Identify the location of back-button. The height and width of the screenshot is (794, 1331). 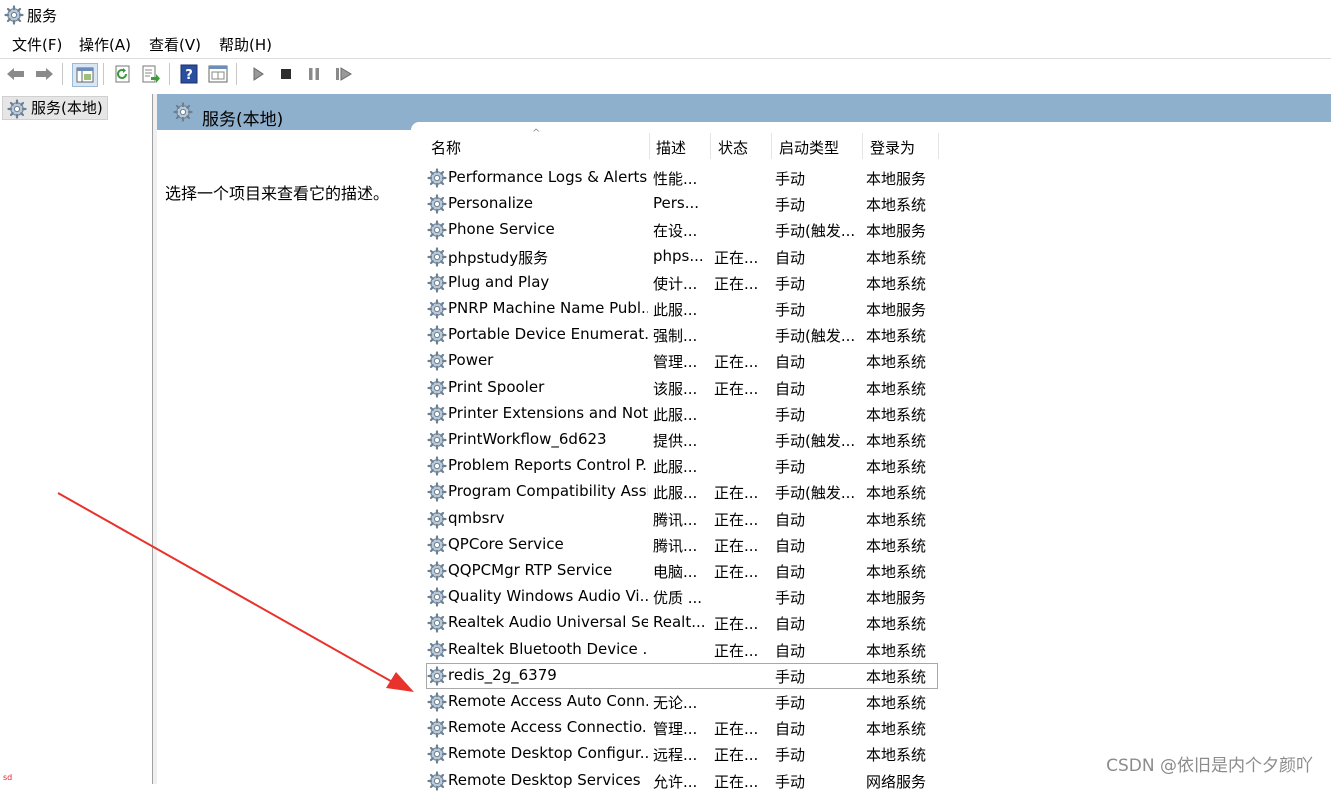
(16, 74).